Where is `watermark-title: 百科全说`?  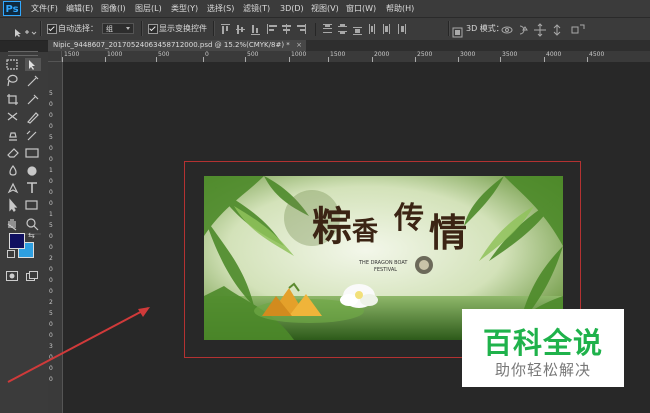
watermark-title: 百科全说 is located at coordinates (542, 343).